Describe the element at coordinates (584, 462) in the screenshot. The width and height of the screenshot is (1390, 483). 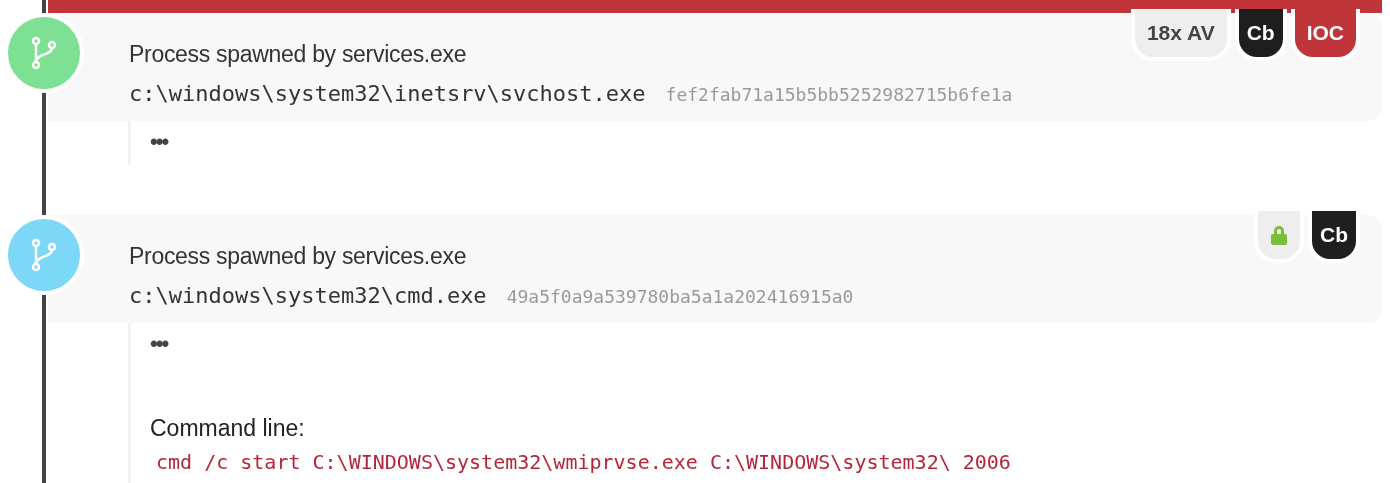
I see `command-line-text: cmd /c start C:\WINDOWS\system32\wmiprvse.exe C:\WINDOWS\system32\ 2006` at that location.